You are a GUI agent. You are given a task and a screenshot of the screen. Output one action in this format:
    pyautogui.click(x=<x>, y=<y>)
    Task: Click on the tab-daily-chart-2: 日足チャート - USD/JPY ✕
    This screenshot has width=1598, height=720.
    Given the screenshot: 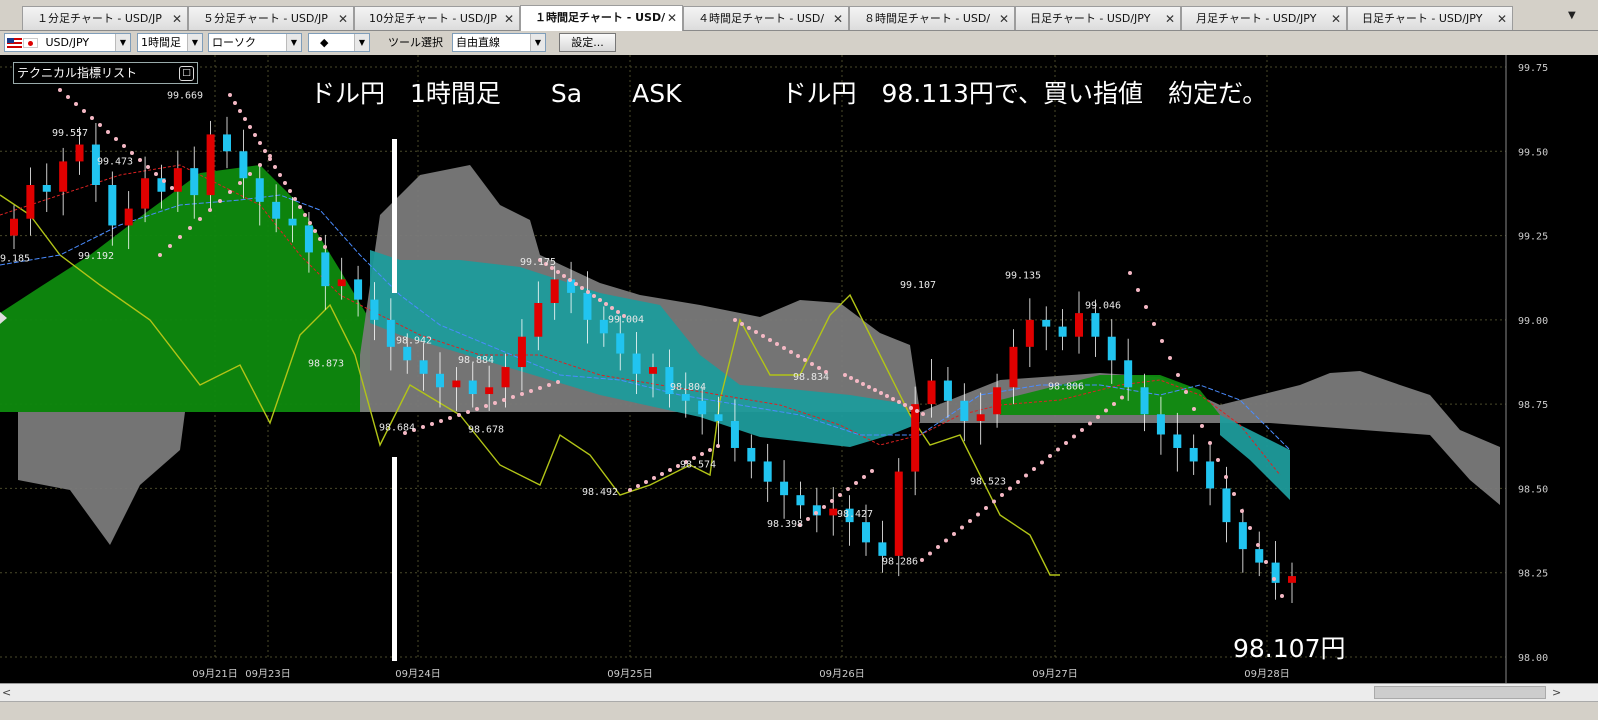 What is the action you would take?
    pyautogui.click(x=1430, y=18)
    